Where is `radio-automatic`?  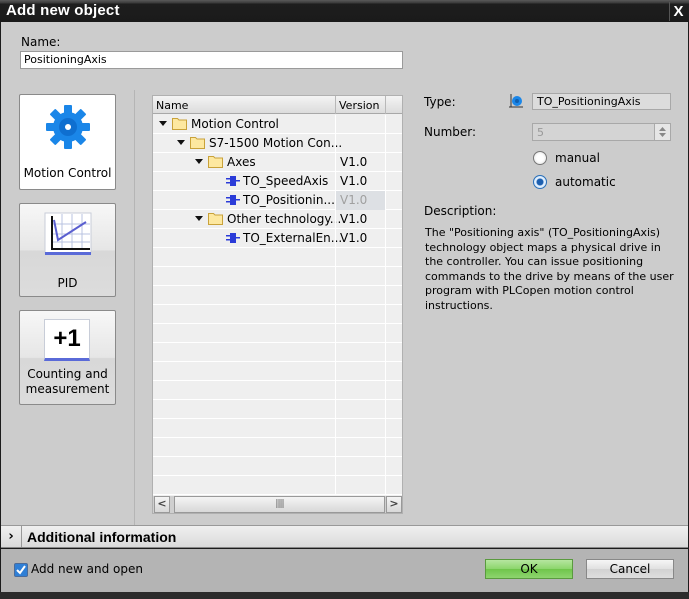 radio-automatic is located at coordinates (540, 182).